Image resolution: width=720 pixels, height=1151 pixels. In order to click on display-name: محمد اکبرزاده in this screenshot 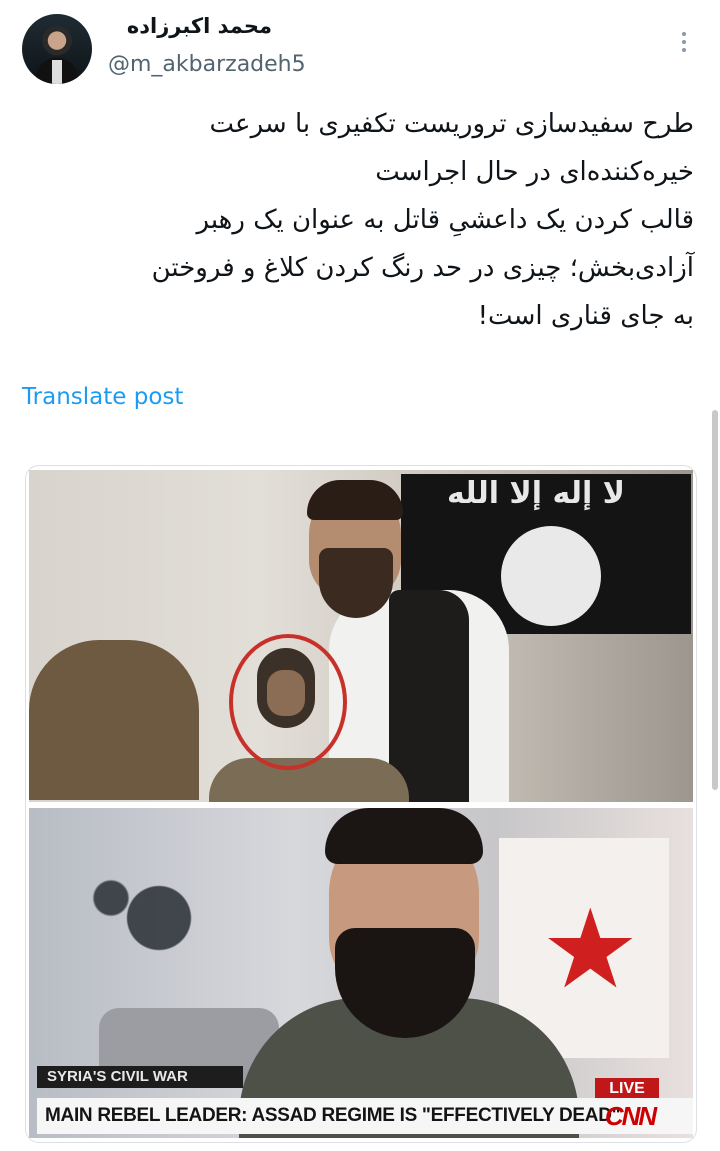, I will do `click(199, 26)`.